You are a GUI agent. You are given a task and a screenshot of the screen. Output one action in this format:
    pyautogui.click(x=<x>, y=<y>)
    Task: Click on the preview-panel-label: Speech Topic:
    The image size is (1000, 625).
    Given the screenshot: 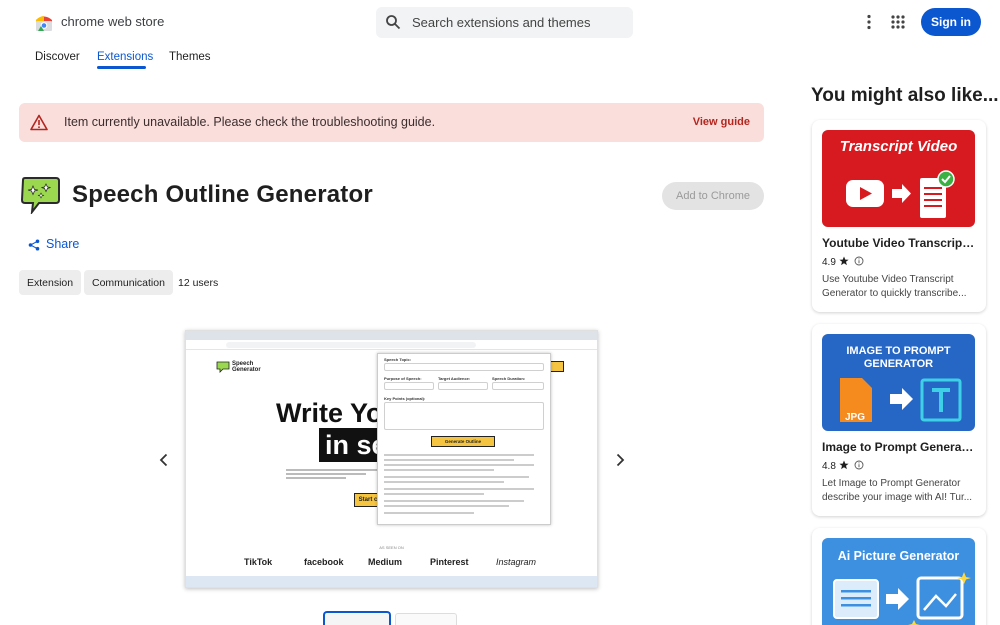 What is the action you would take?
    pyautogui.click(x=398, y=359)
    